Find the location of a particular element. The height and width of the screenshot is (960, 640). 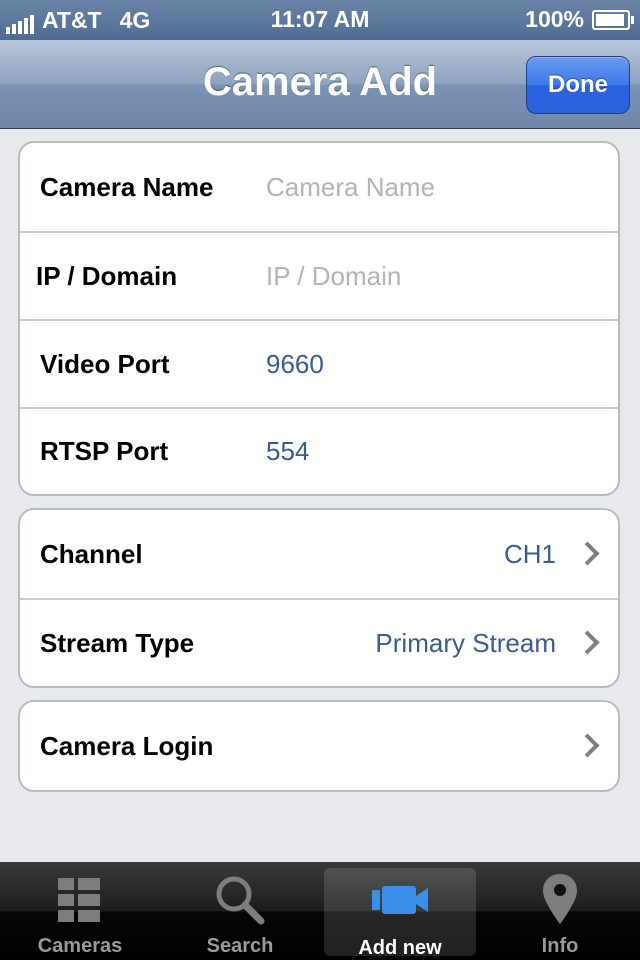

camera-name-label: Camera Name is located at coordinates (127, 186).